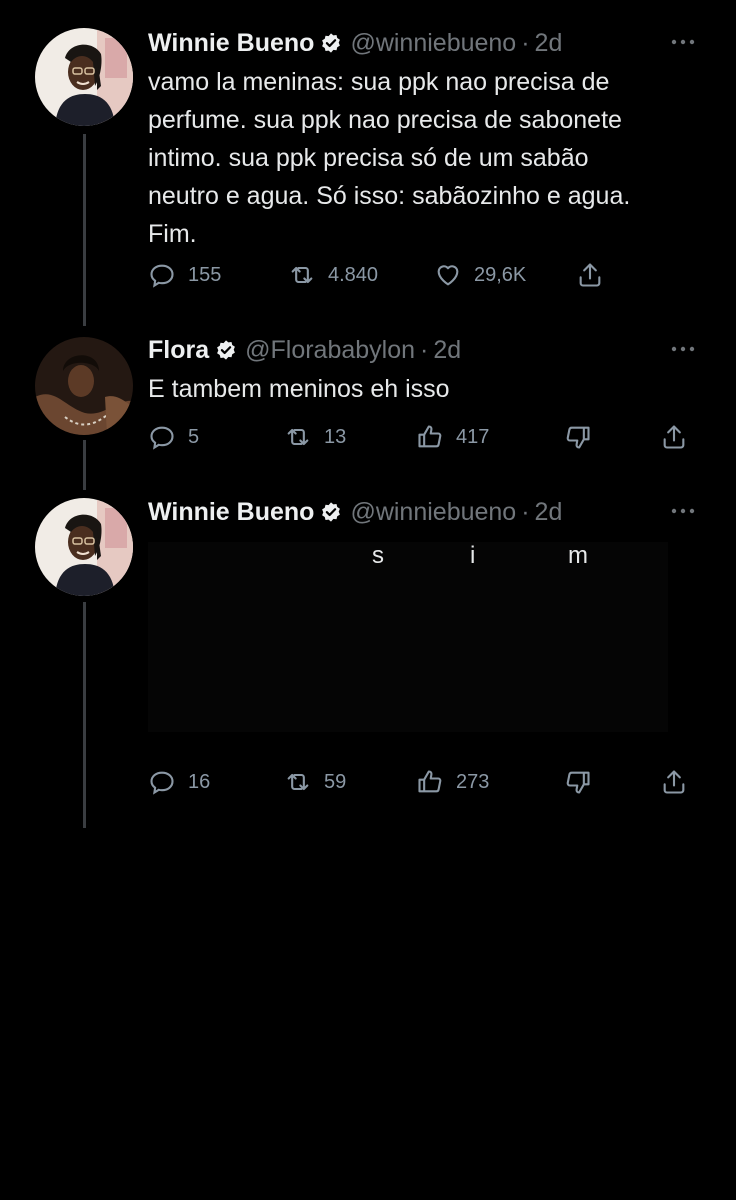 The width and height of the screenshot is (736, 1200). I want to click on tweet-actions: 5 13 417, so click(420, 437).